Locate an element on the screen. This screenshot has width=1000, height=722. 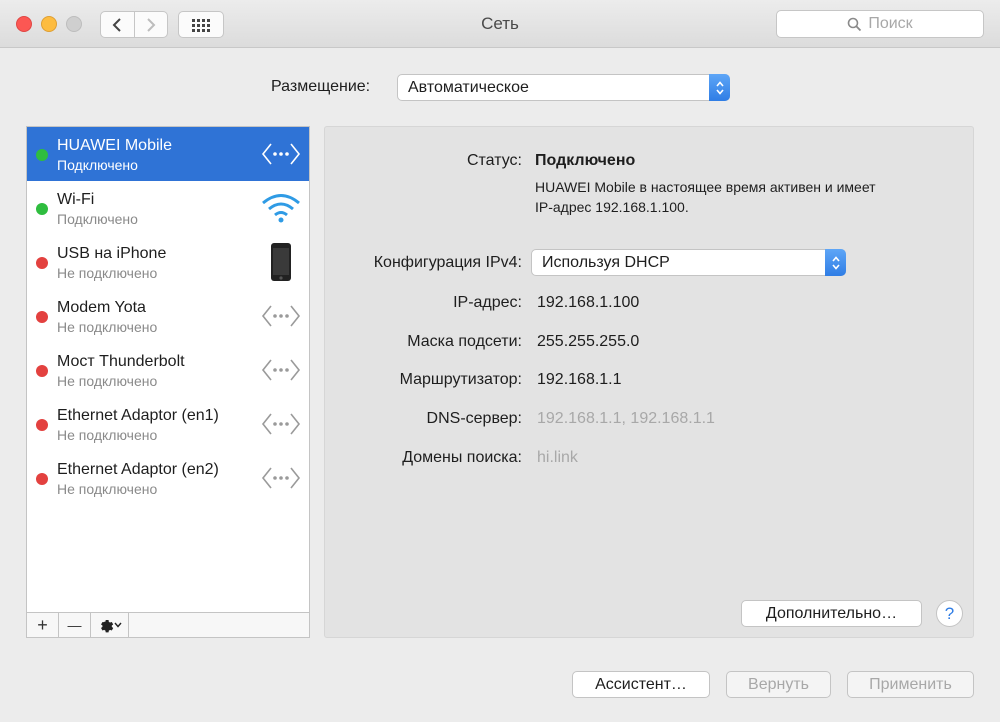
status-value: Подключено is located at coordinates (585, 160).